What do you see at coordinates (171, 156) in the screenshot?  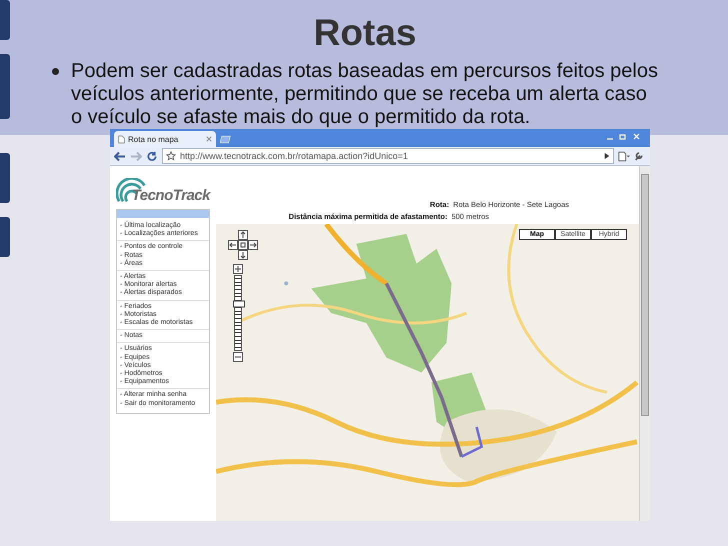 I see `star-icon` at bounding box center [171, 156].